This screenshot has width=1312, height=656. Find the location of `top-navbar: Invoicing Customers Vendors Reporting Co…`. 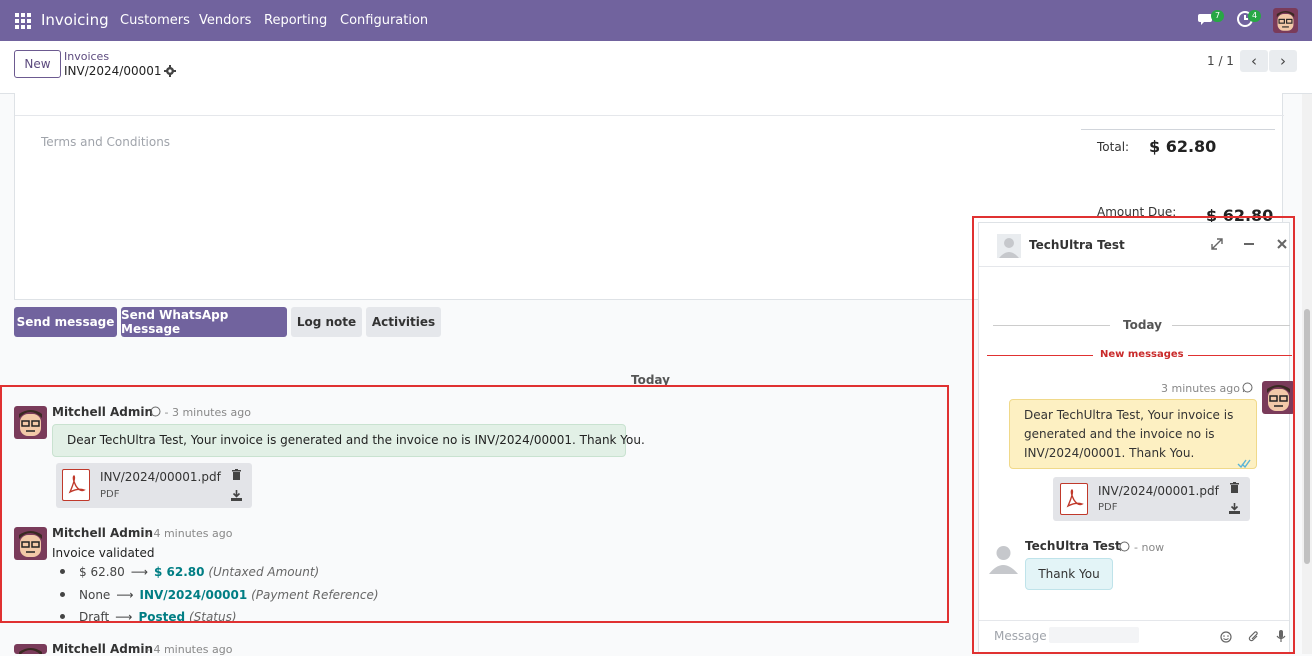

top-navbar: Invoicing Customers Vendors Reporting Co… is located at coordinates (656, 20).